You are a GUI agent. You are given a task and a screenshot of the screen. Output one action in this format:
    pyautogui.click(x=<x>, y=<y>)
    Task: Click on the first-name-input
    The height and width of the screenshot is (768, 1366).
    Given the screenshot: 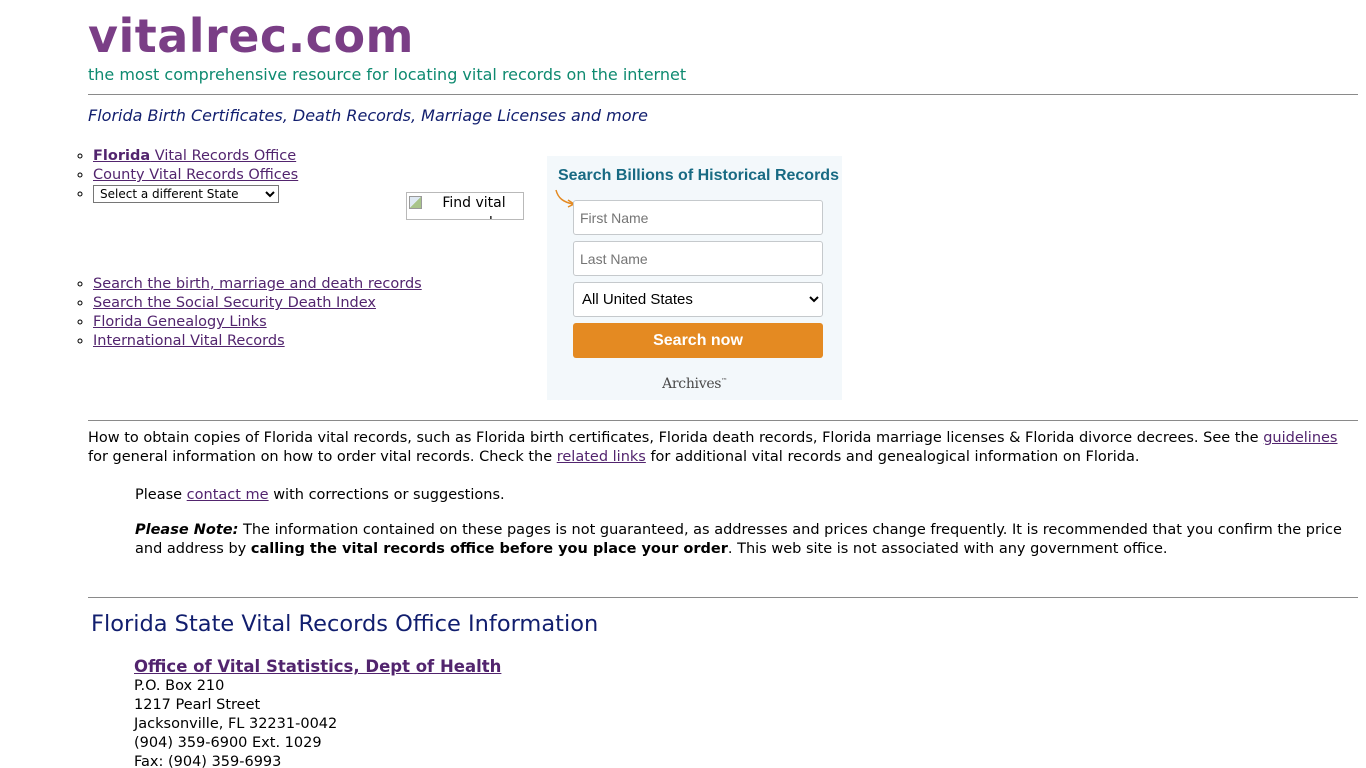 What is the action you would take?
    pyautogui.click(x=698, y=217)
    